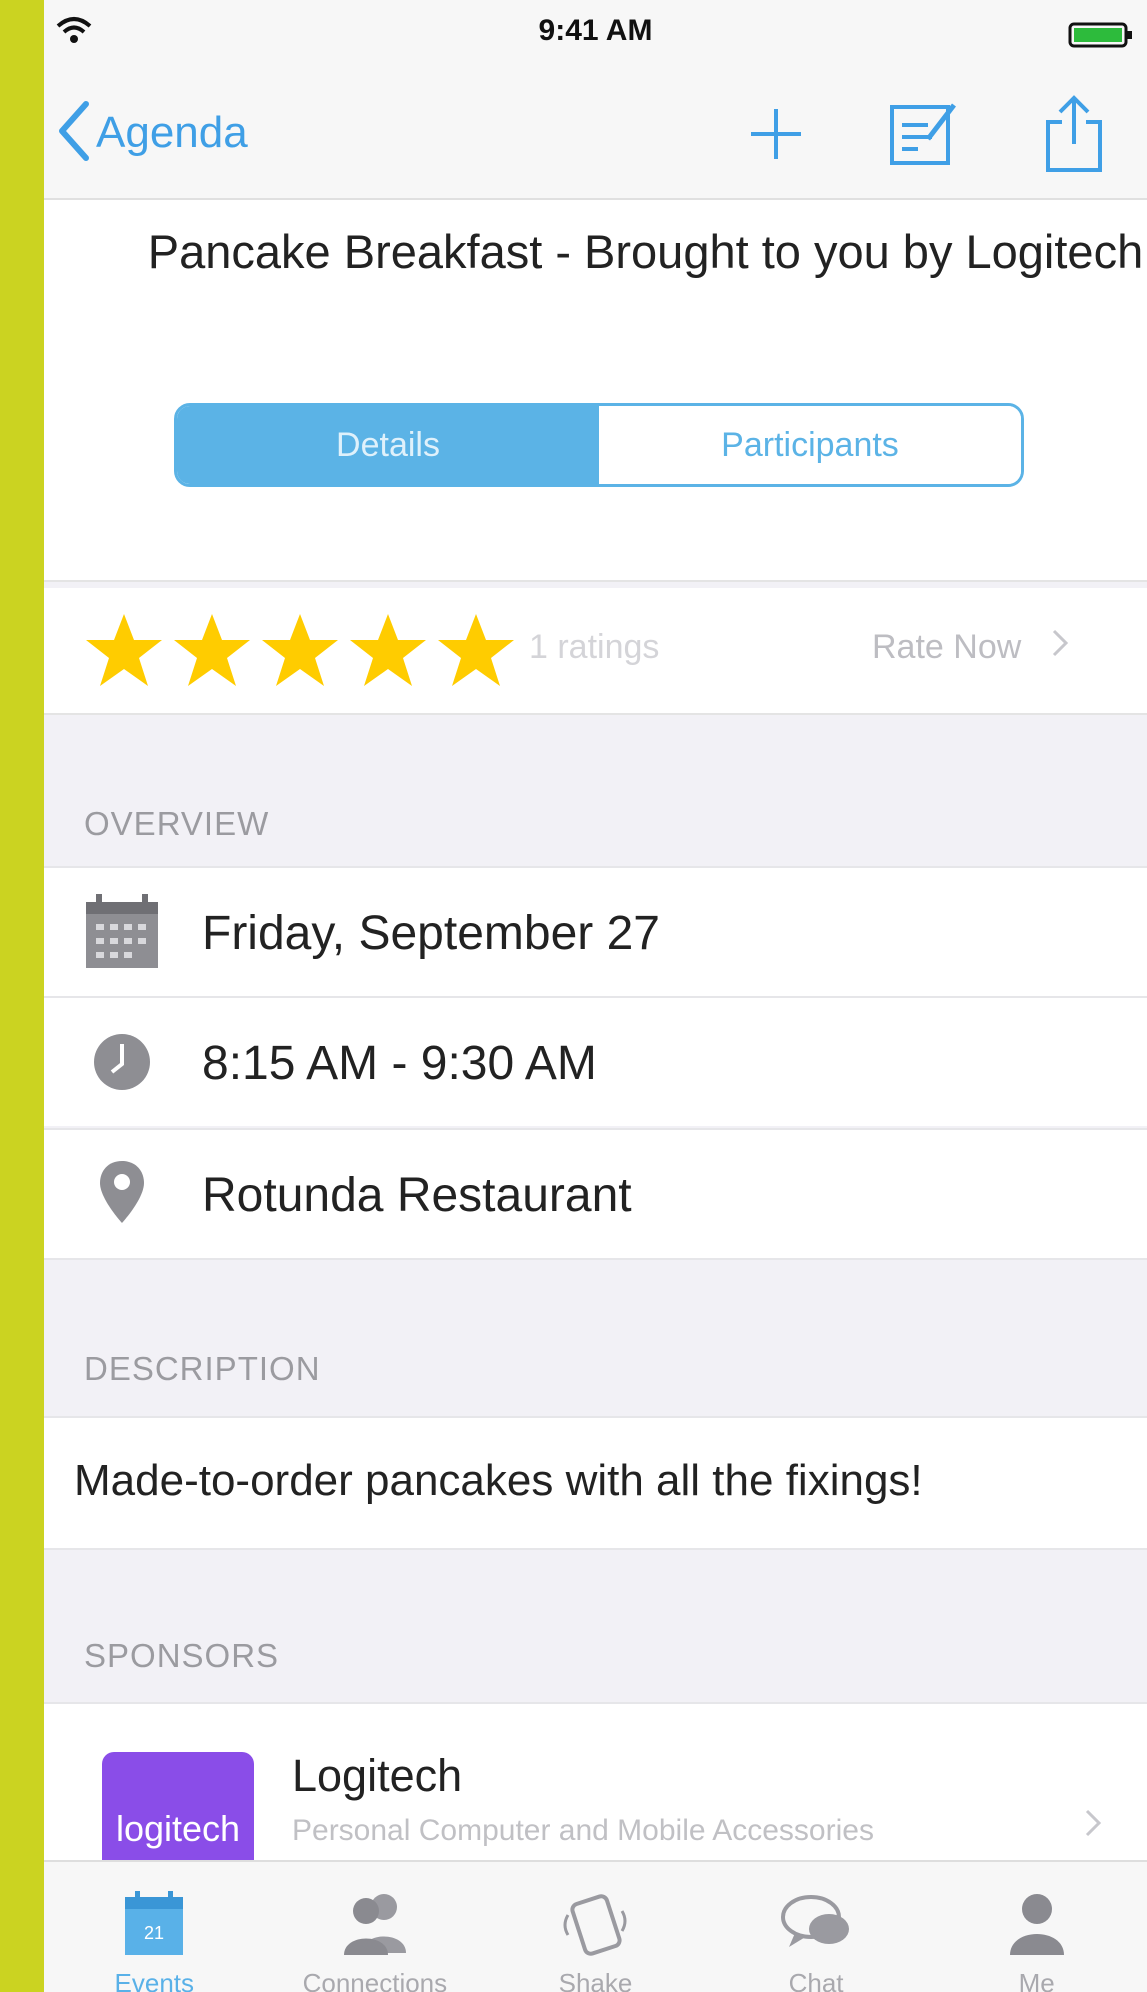 The height and width of the screenshot is (1992, 1147). I want to click on clock-icon, so click(122, 1062).